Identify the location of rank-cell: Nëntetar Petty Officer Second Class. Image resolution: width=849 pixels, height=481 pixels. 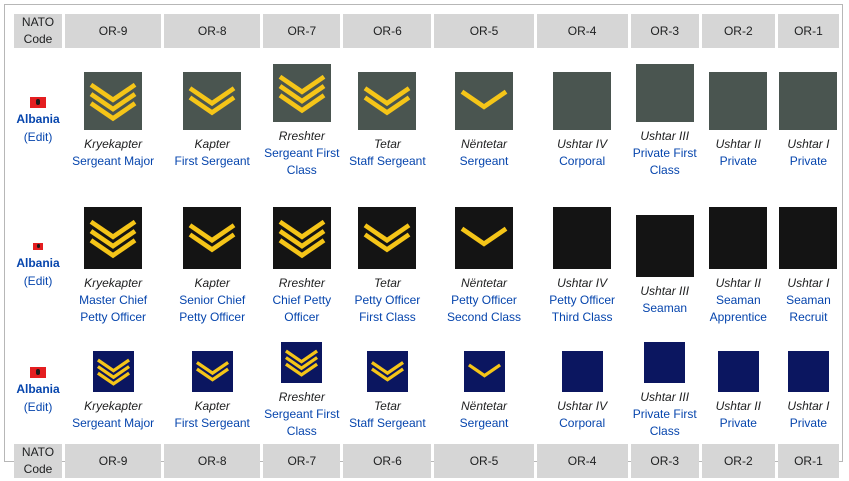
(483, 266).